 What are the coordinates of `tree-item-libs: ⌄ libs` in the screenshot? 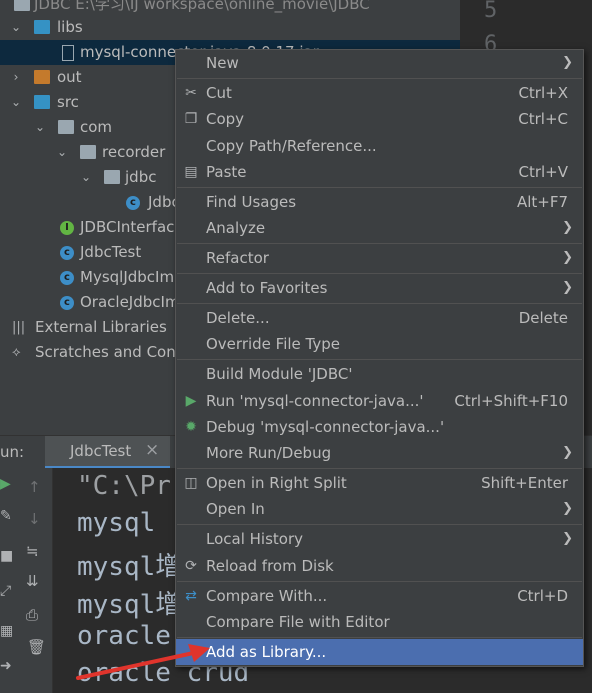 It's located at (230, 27).